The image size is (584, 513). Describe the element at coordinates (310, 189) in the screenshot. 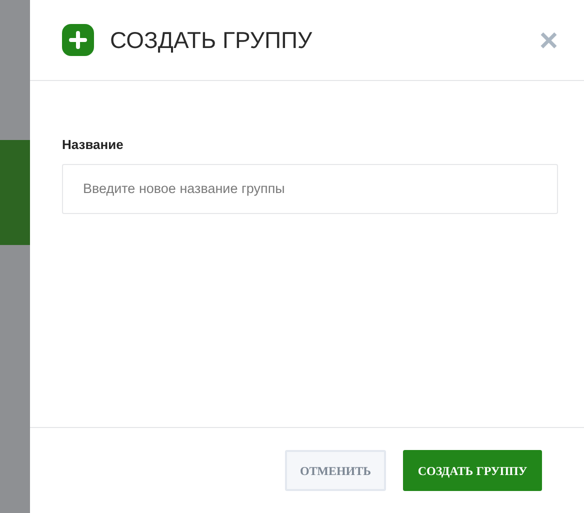

I see `name-input-field: Введите новое название группы` at that location.